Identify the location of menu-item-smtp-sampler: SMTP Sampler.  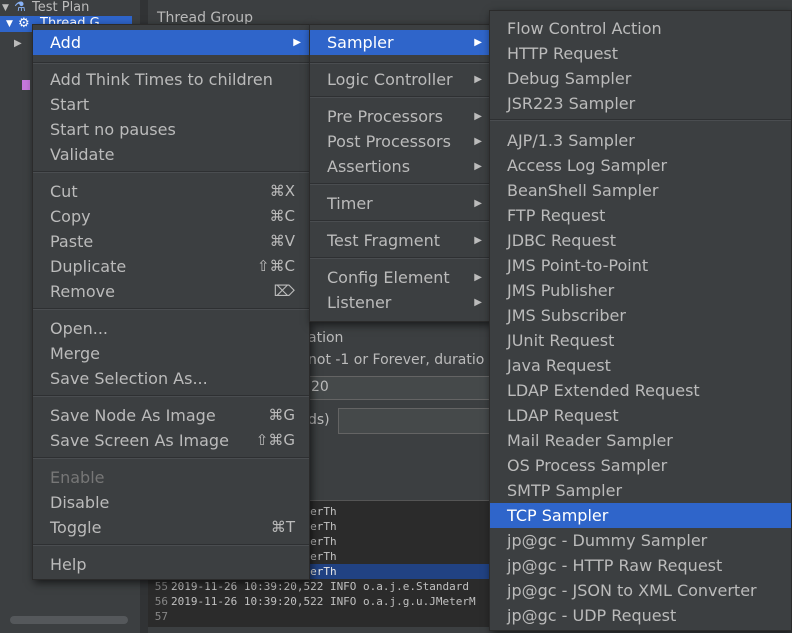
(640, 490).